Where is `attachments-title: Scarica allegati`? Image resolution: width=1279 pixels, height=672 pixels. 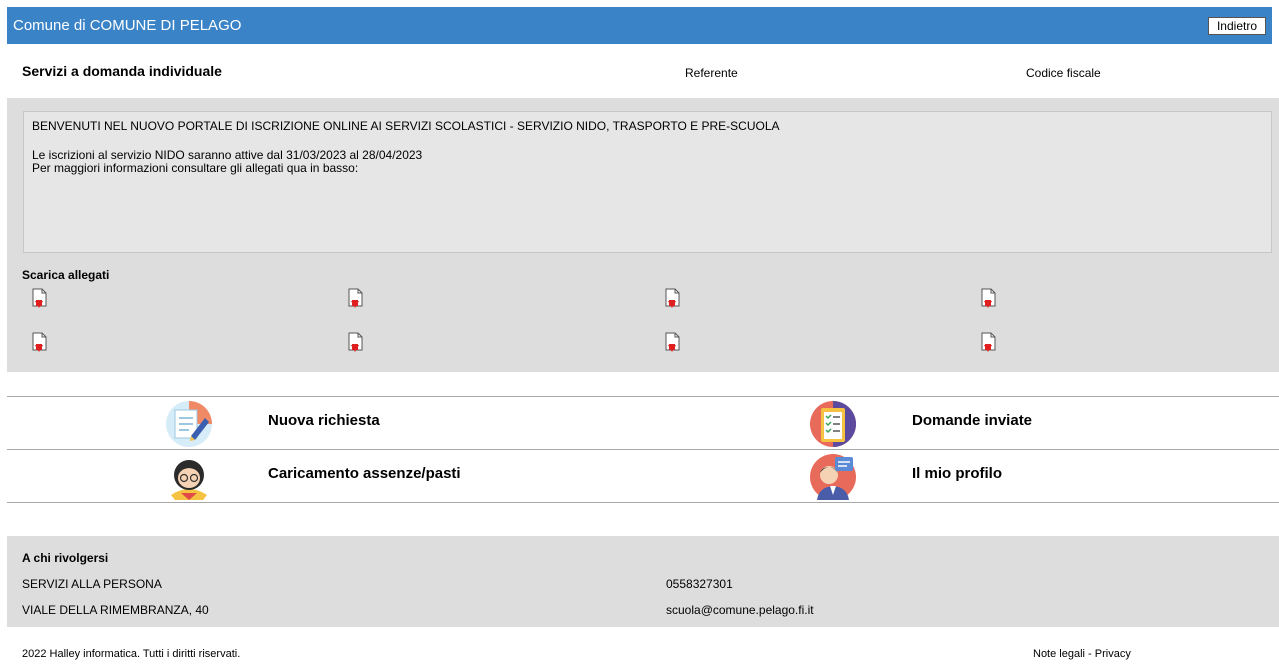
attachments-title: Scarica allegati is located at coordinates (66, 275).